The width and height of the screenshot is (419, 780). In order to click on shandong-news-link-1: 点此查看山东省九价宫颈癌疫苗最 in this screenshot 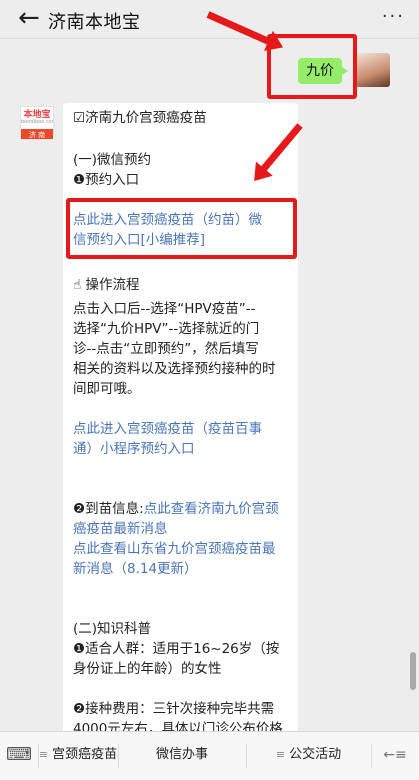, I will do `click(174, 549)`.